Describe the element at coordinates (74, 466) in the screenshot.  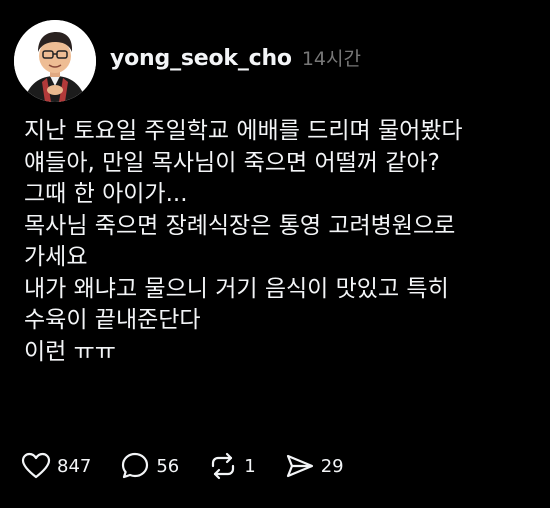
I see `like-count: 847` at that location.